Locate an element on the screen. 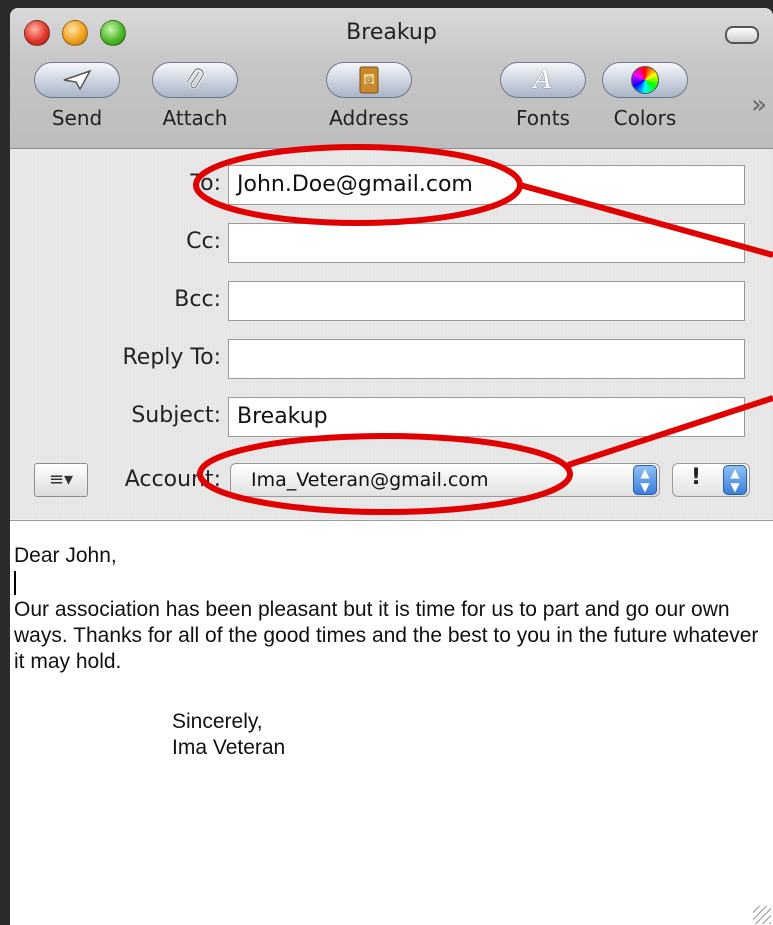 The image size is (773, 925). greeting-text: Dear John, is located at coordinates (65, 555).